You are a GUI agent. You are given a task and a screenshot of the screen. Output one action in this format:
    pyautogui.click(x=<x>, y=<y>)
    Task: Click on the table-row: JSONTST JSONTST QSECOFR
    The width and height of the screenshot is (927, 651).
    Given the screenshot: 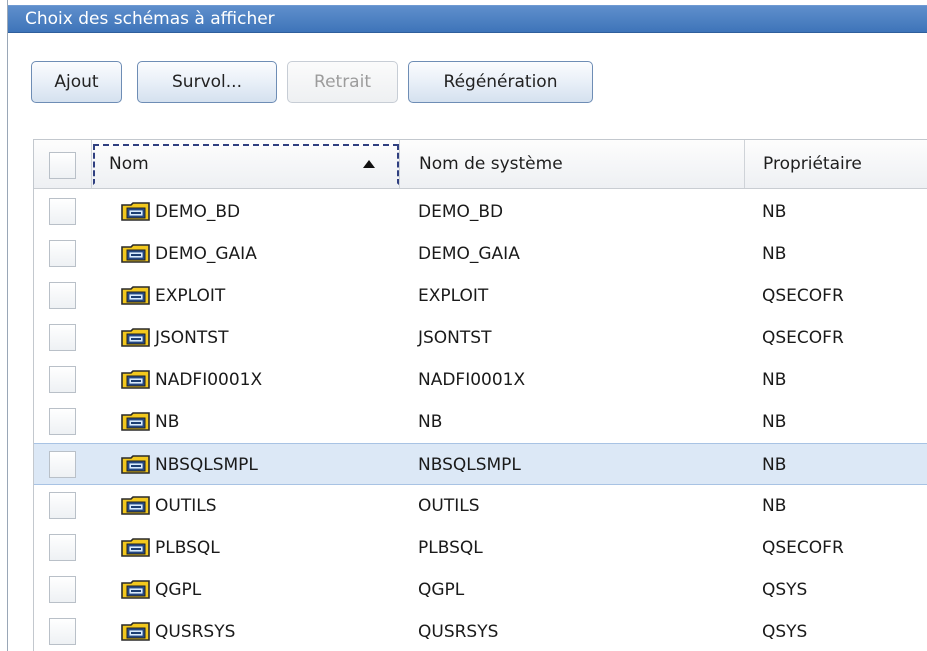 What is the action you would take?
    pyautogui.click(x=480, y=338)
    